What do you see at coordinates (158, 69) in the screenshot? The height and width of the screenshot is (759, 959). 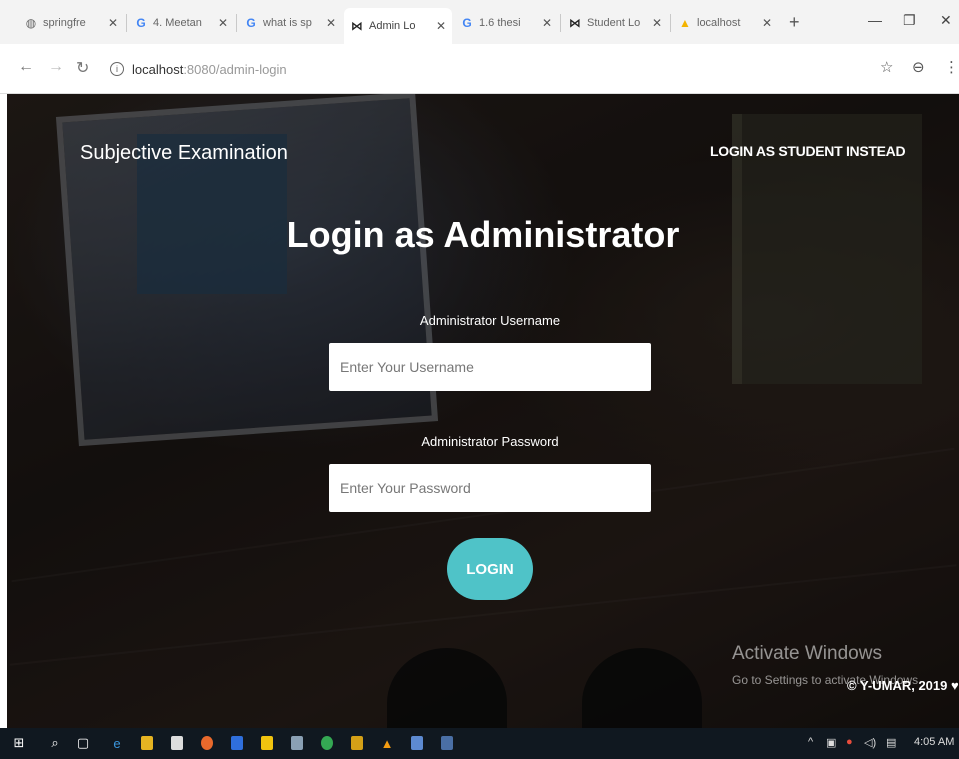 I see `url-host: localhost` at bounding box center [158, 69].